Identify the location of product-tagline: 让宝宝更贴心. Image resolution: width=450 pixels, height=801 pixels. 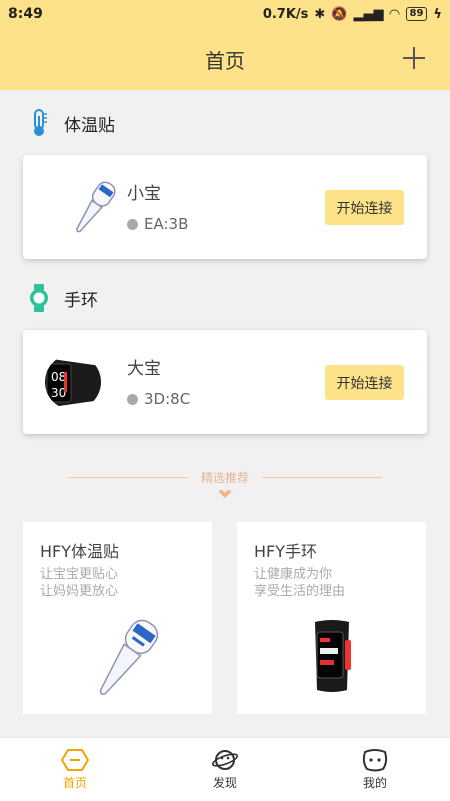
(79, 574).